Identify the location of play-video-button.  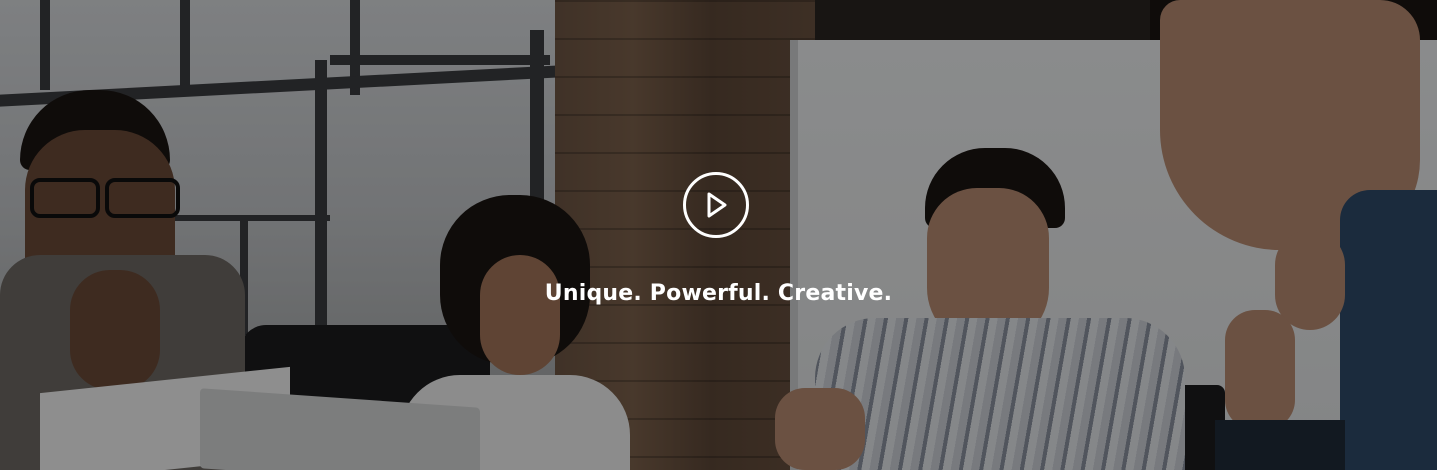
(716, 205).